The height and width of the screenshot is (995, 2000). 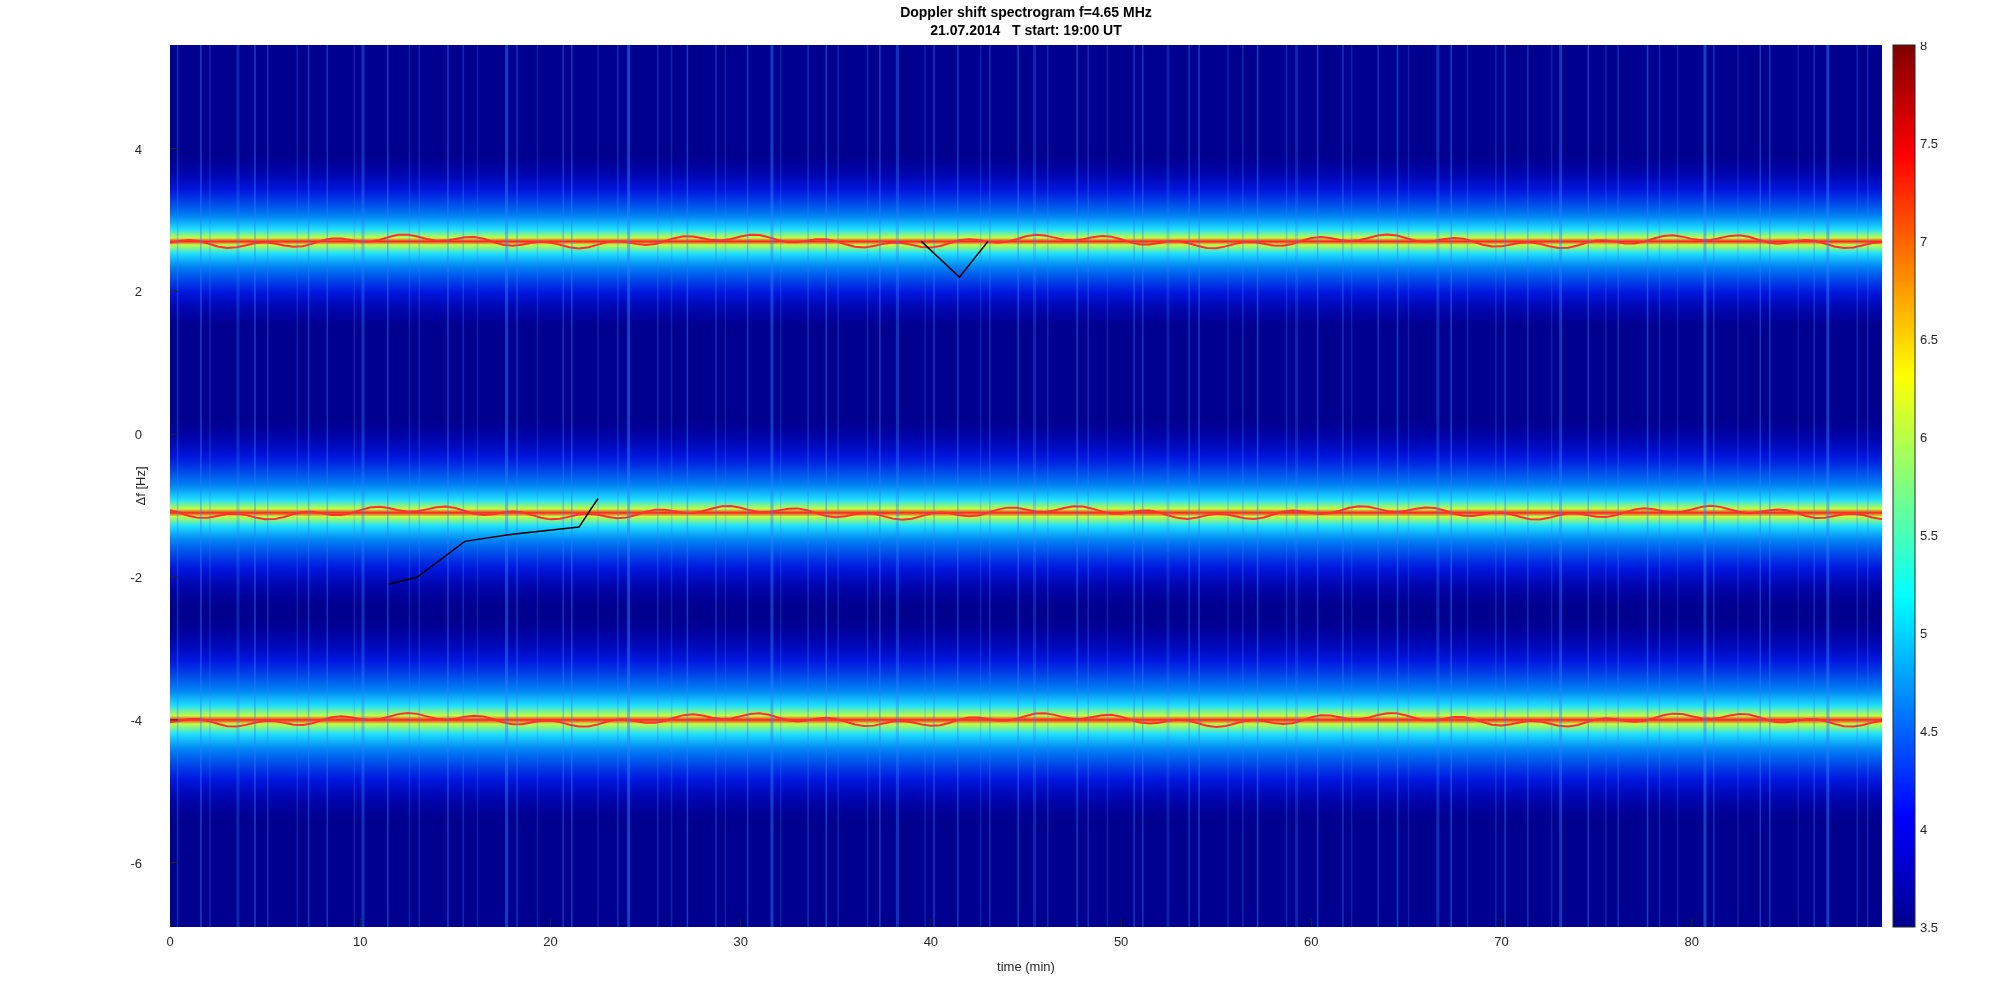 I want to click on x-axis-label: time (min), so click(x=1026, y=966).